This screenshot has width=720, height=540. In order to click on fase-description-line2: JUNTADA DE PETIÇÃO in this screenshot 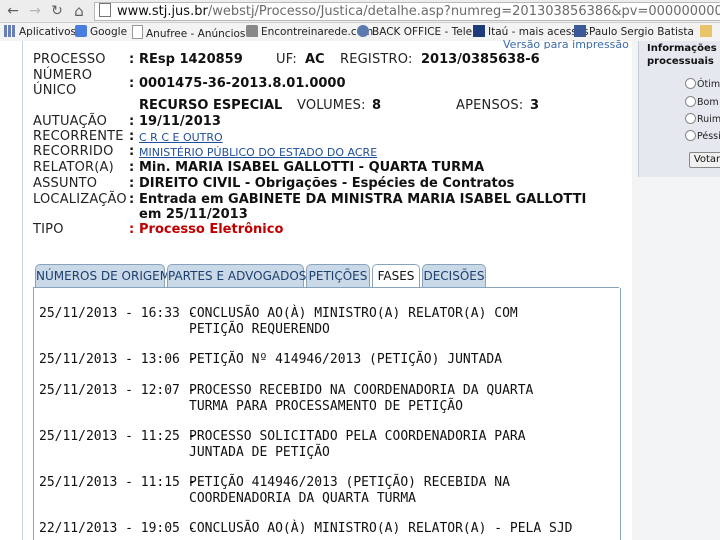, I will do `click(259, 452)`.